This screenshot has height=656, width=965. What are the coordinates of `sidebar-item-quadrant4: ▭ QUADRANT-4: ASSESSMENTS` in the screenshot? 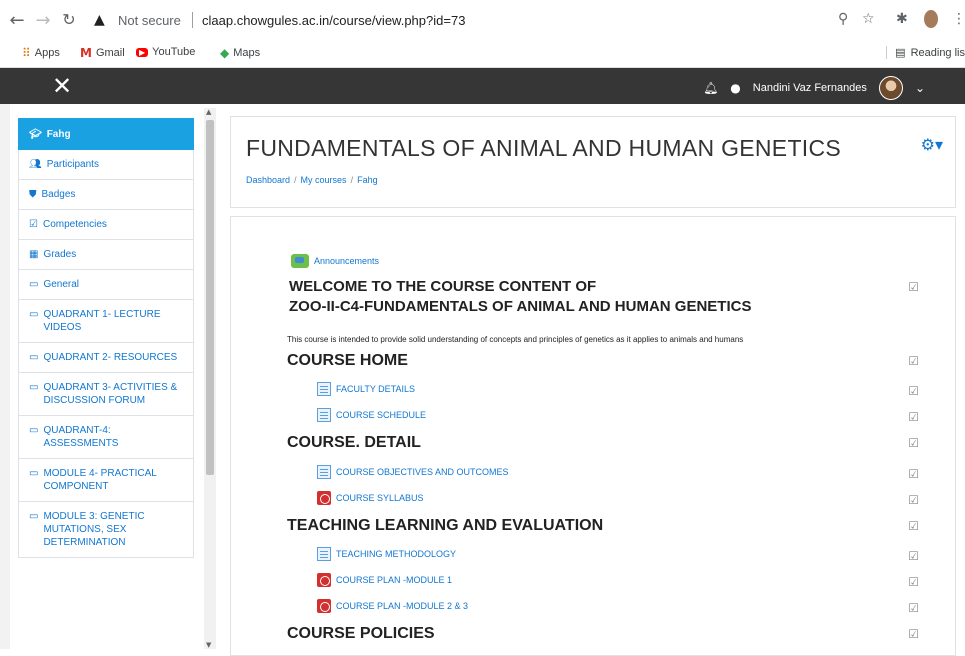 It's located at (106, 437).